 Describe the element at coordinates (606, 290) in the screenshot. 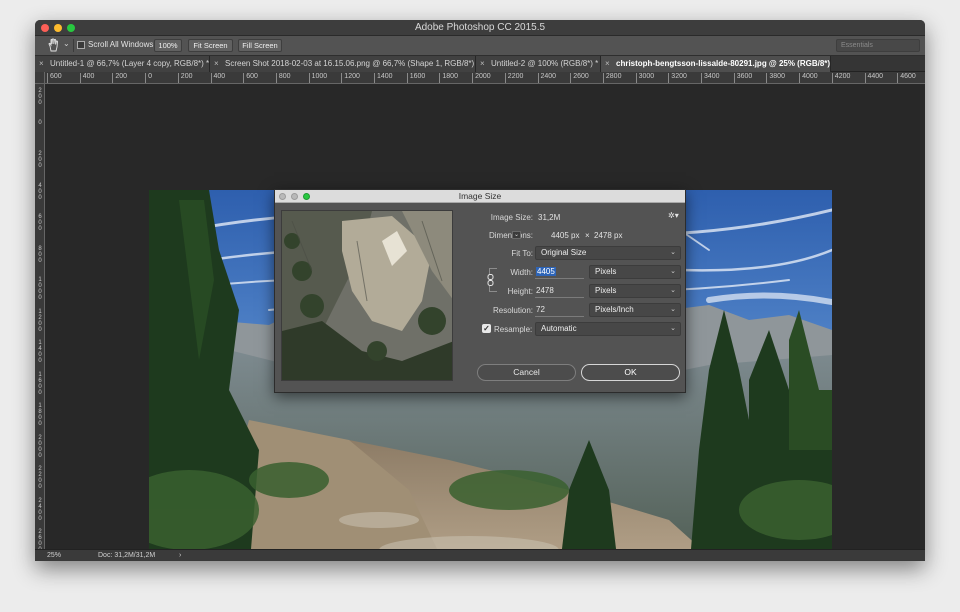

I see `height-unit: Pixels` at that location.